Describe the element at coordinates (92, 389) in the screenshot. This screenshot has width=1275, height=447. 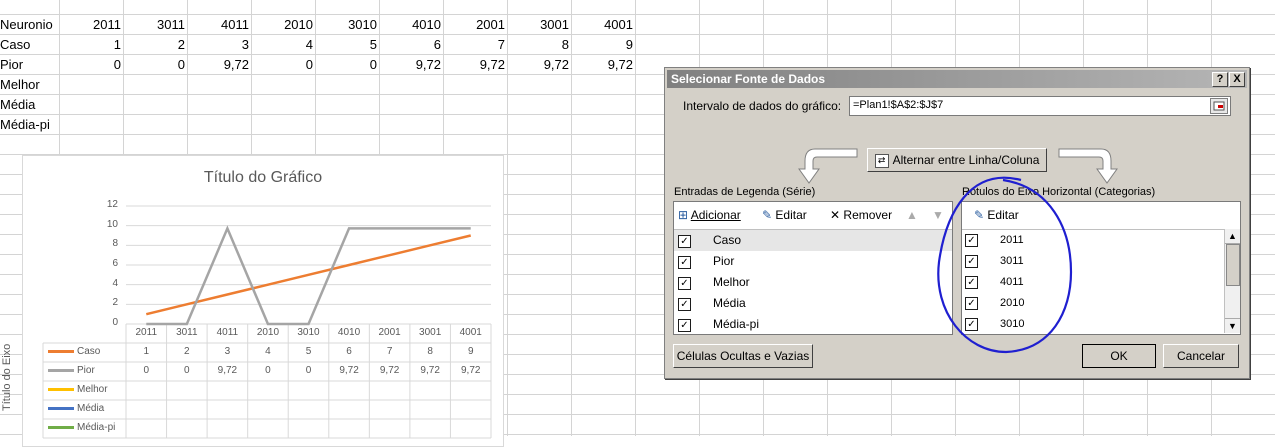
I see `legend-label: Melhor` at that location.